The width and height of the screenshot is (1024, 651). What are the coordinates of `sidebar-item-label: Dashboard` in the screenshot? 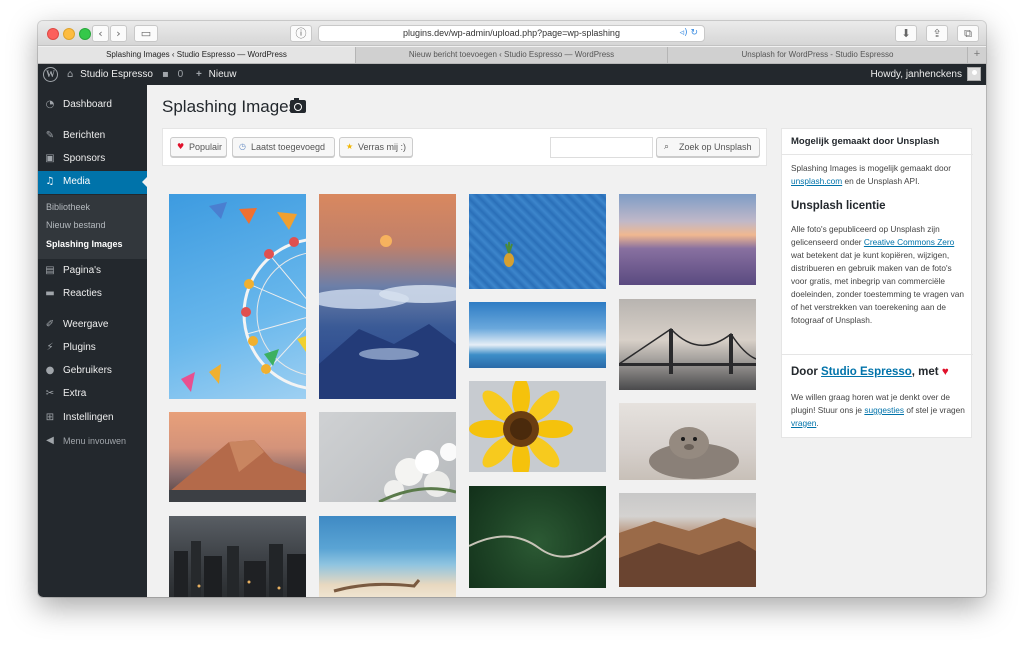 It's located at (87, 104).